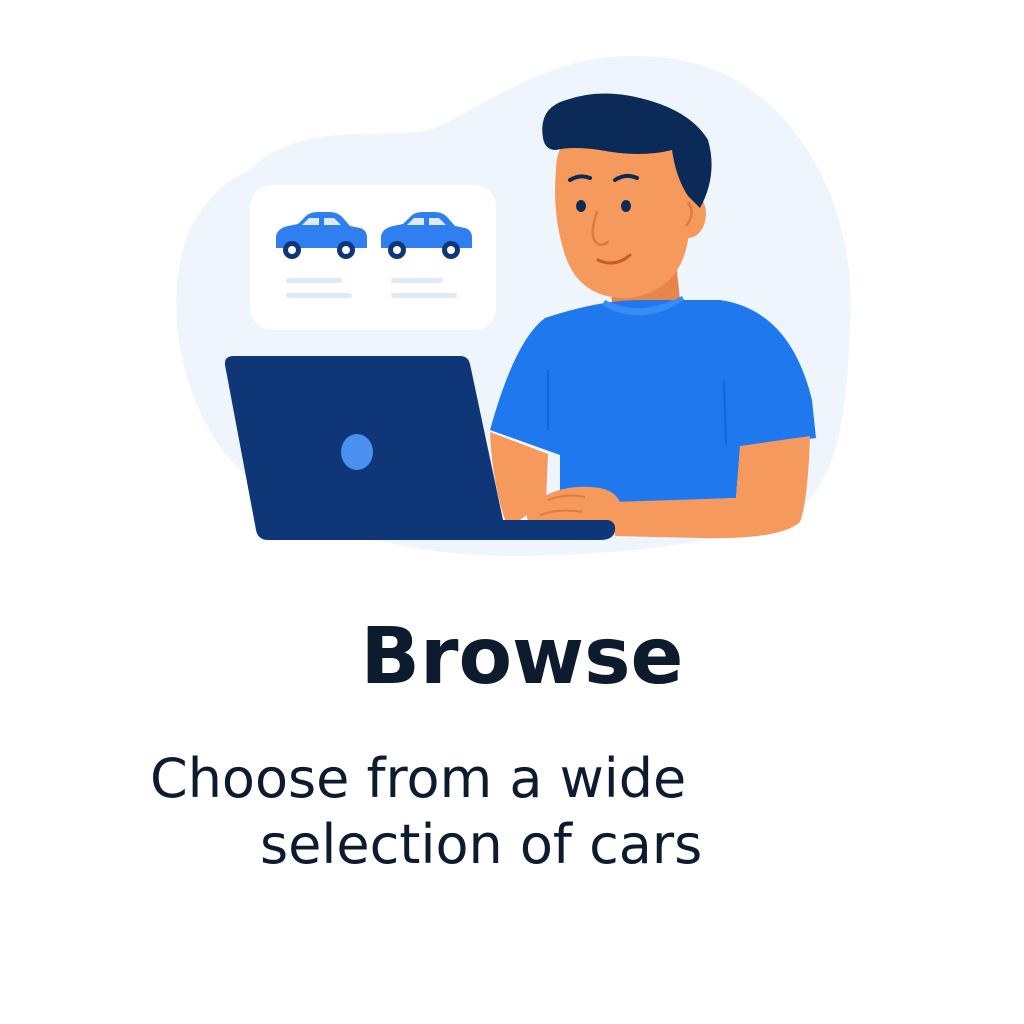 This screenshot has height=1024, width=1024. Describe the element at coordinates (418, 778) in the screenshot. I see `description-line-1: Choose from a wide` at that location.